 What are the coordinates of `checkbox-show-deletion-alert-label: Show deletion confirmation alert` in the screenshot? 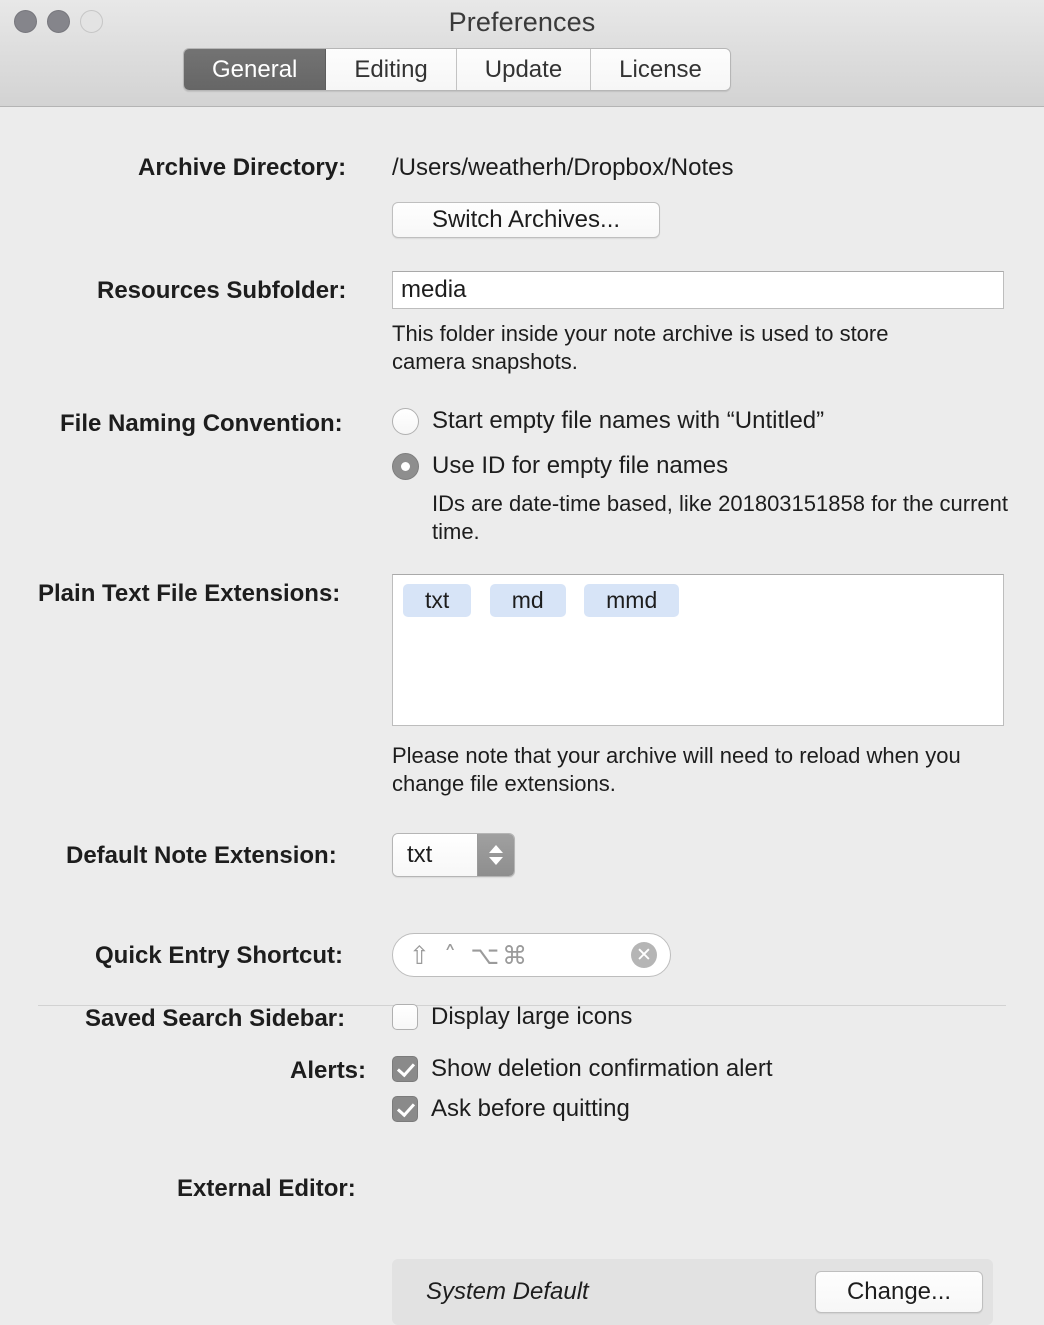 It's located at (602, 1068).